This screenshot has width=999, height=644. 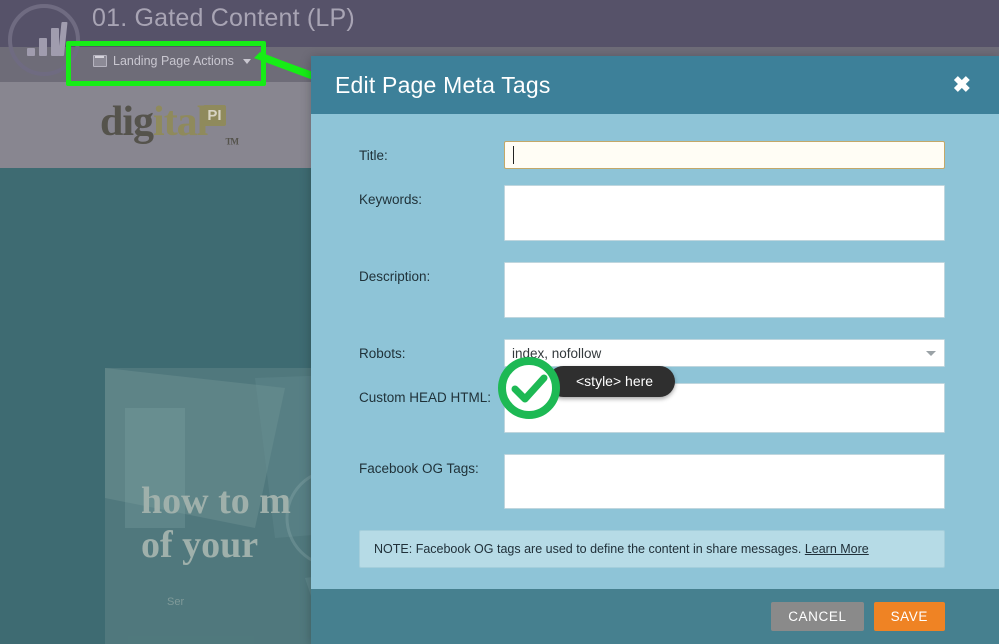 I want to click on bar-chart-bars-icon, so click(x=47, y=39).